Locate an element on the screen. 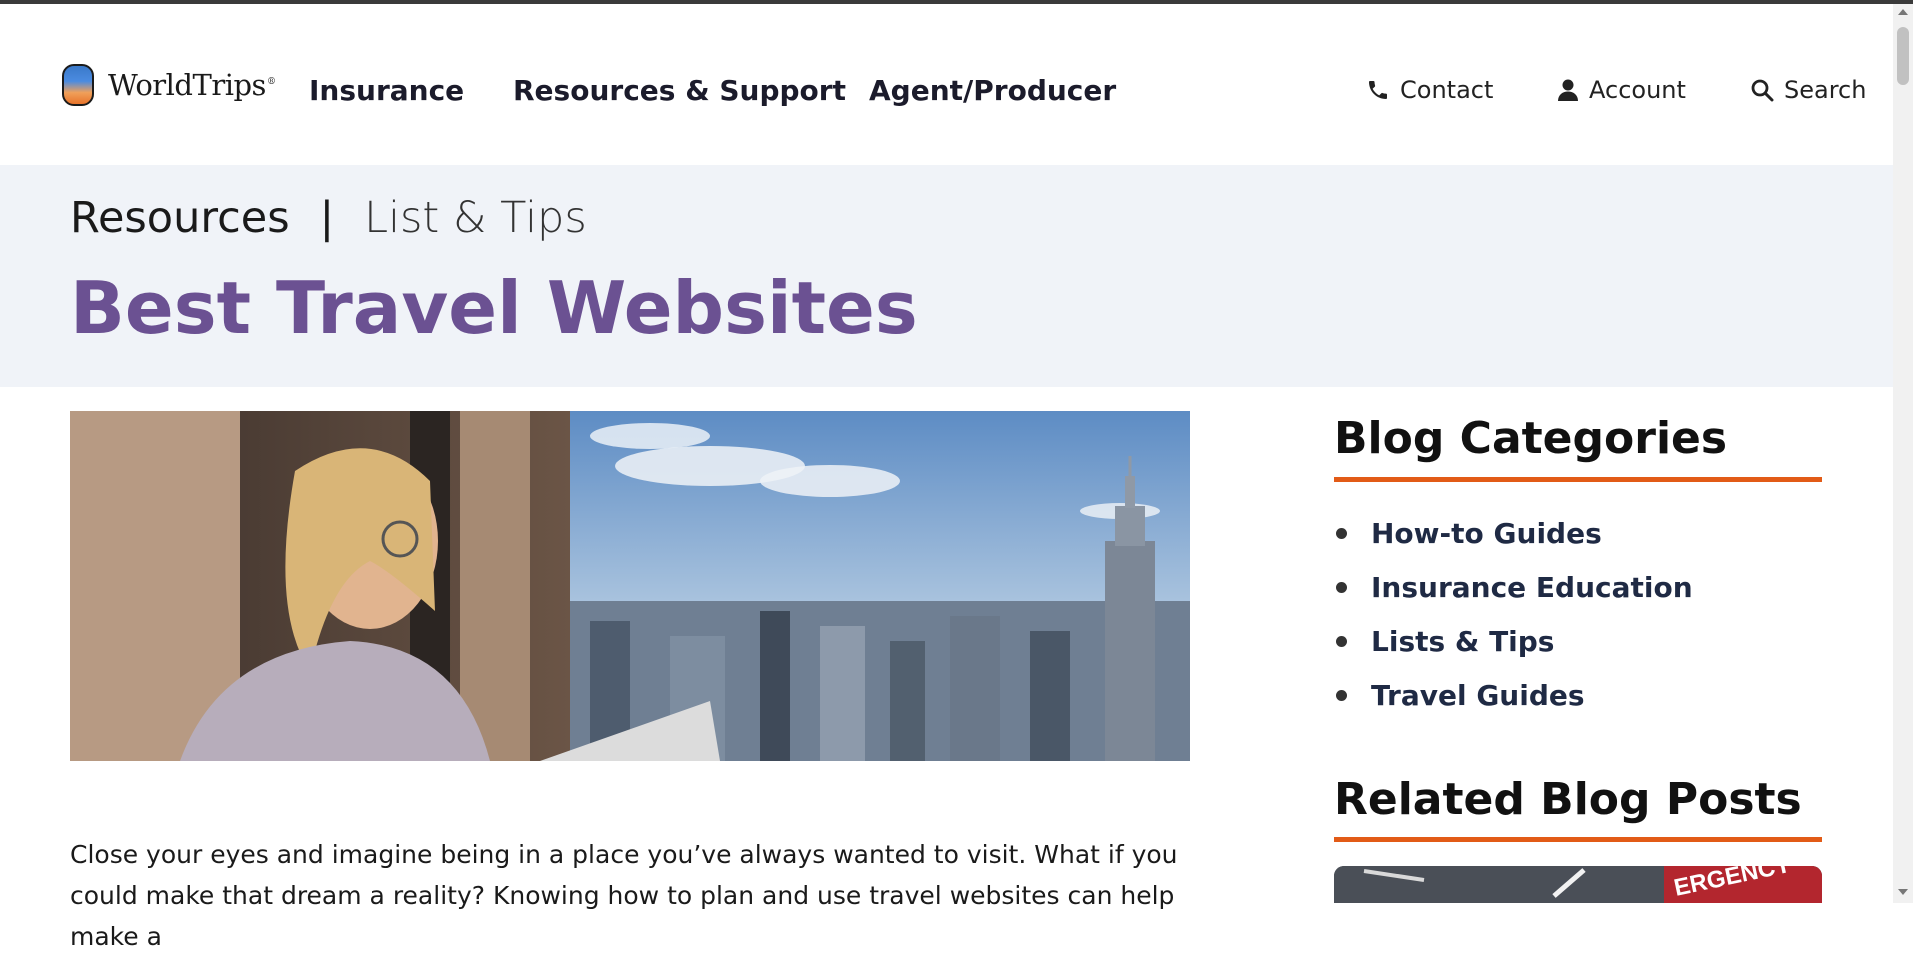 This screenshot has width=1913, height=957. category-item: How-to Guides is located at coordinates (1513, 533).